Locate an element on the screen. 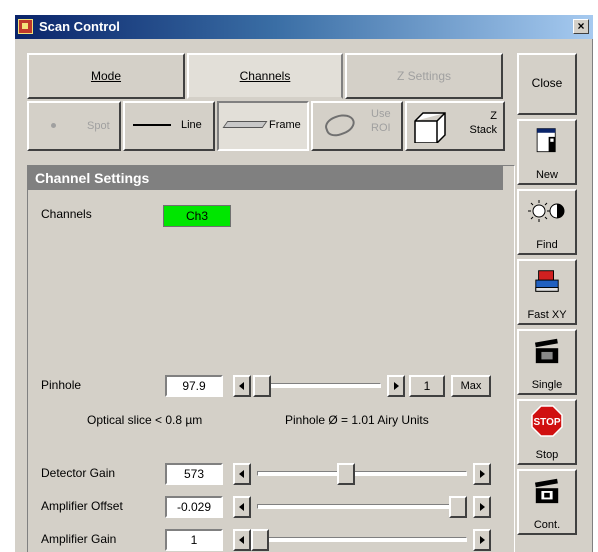 Image resolution: width=598 pixels, height=552 pixels. stop-button-label: Stop is located at coordinates (547, 455).